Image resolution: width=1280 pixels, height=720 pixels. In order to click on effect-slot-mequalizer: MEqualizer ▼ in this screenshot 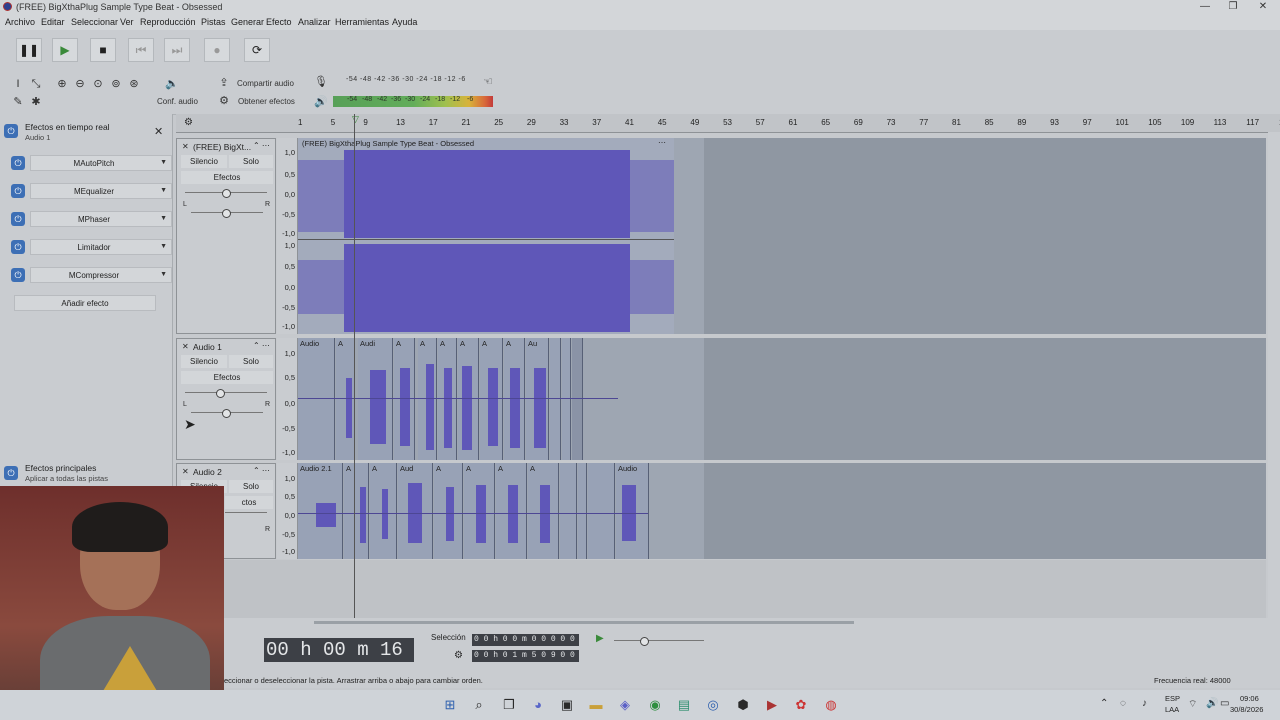, I will do `click(101, 191)`.